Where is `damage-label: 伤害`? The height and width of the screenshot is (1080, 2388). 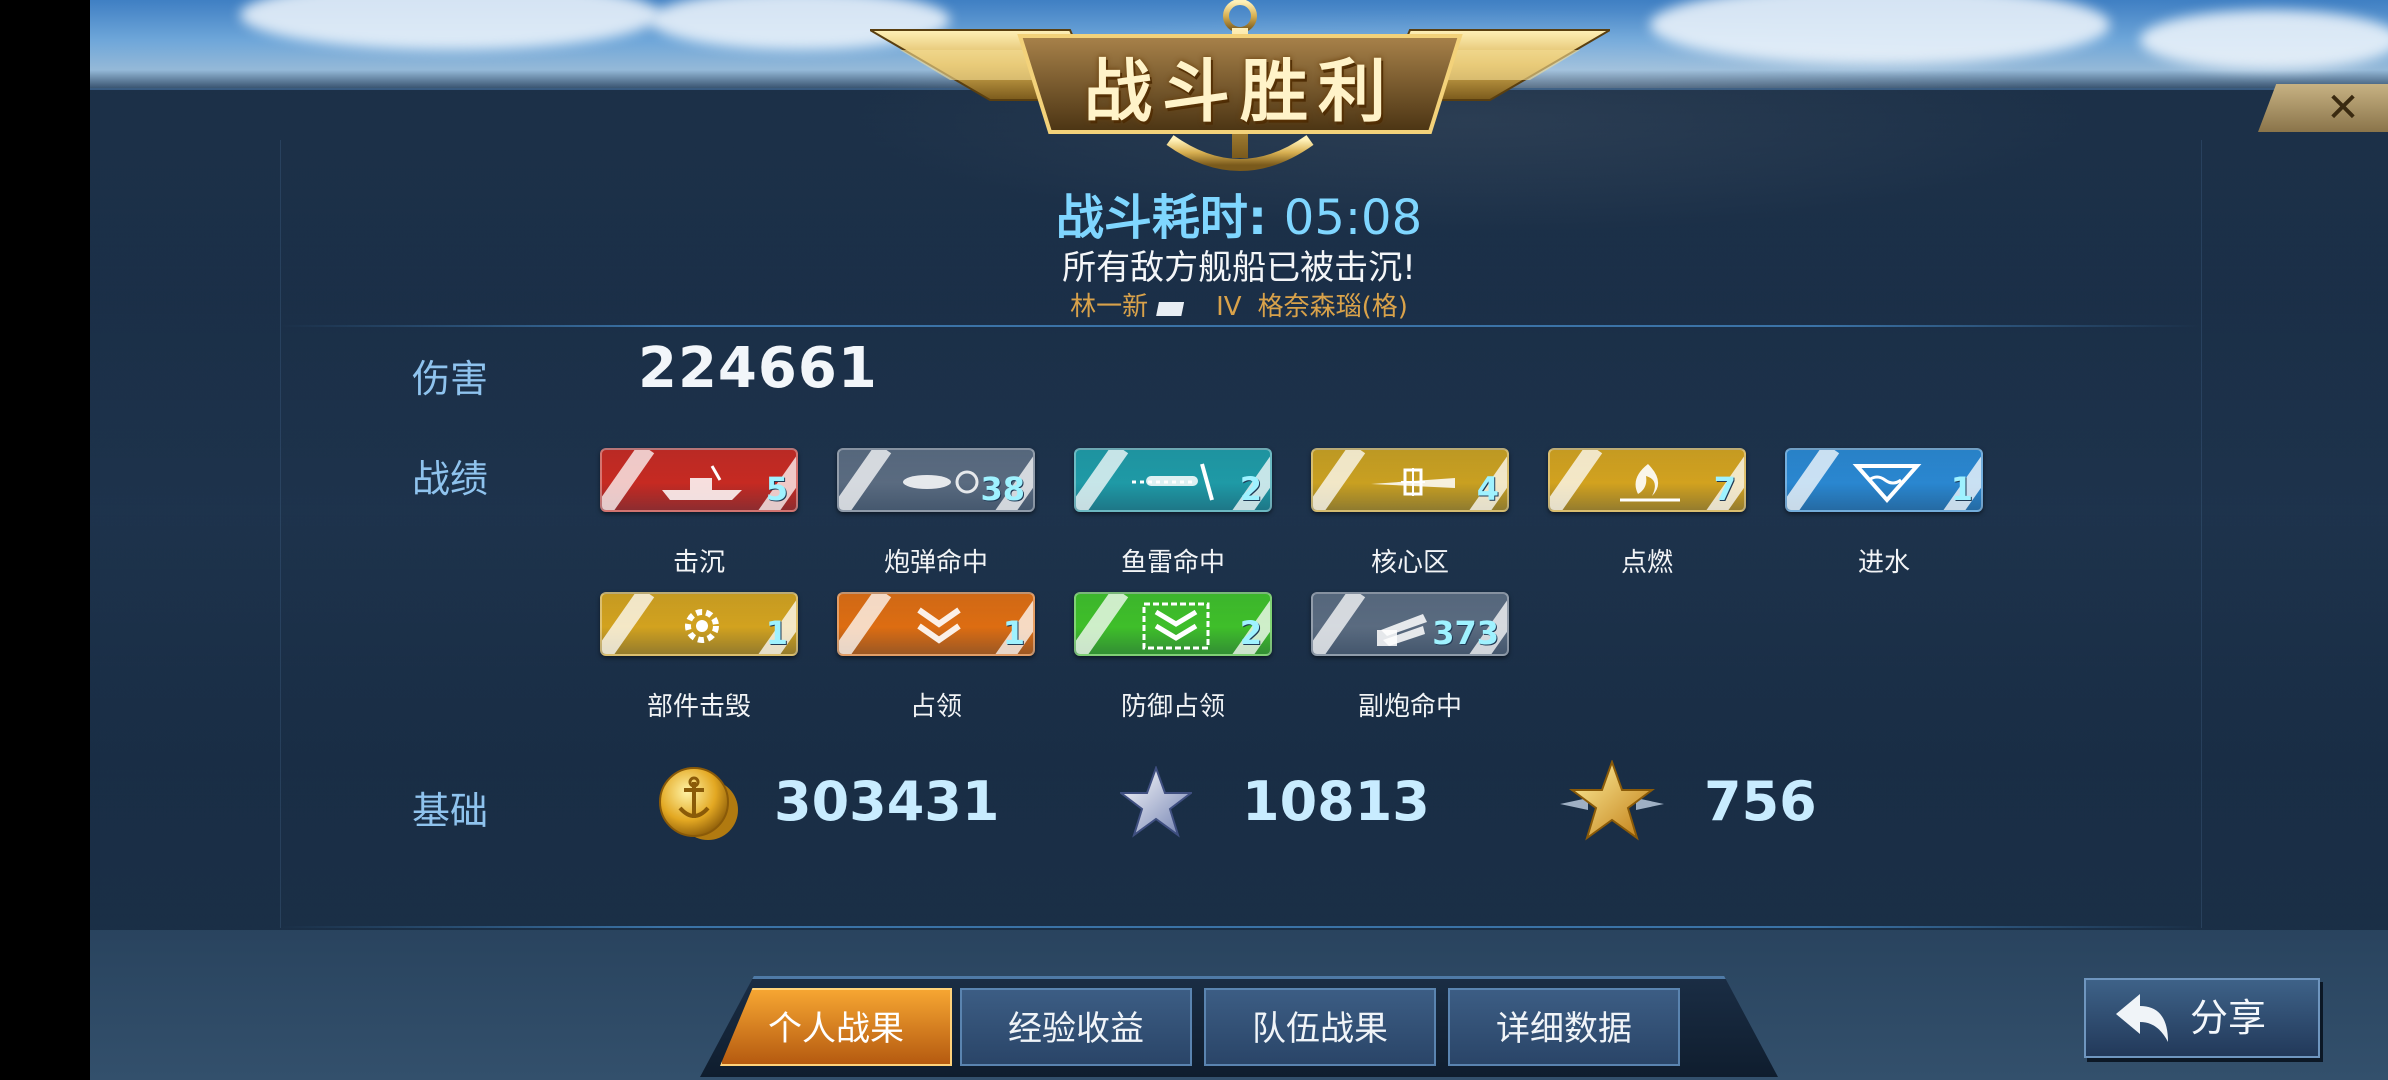 damage-label: 伤害 is located at coordinates (450, 379).